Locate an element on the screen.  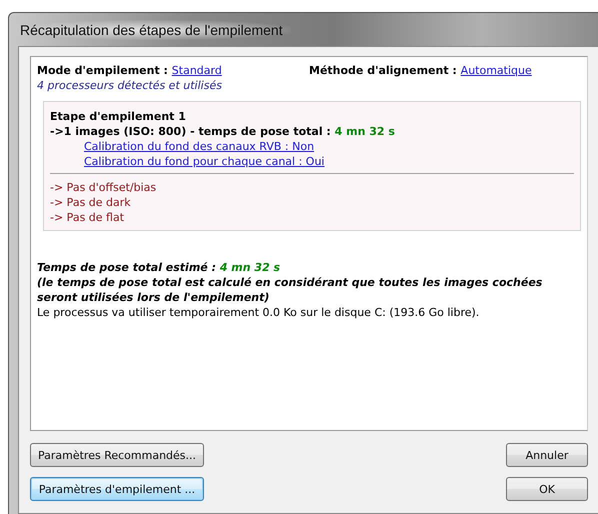
step-summary: ->1 images (ISO: 800) - temps de pose total : 4 mn 32 s is located at coordinates (223, 131).